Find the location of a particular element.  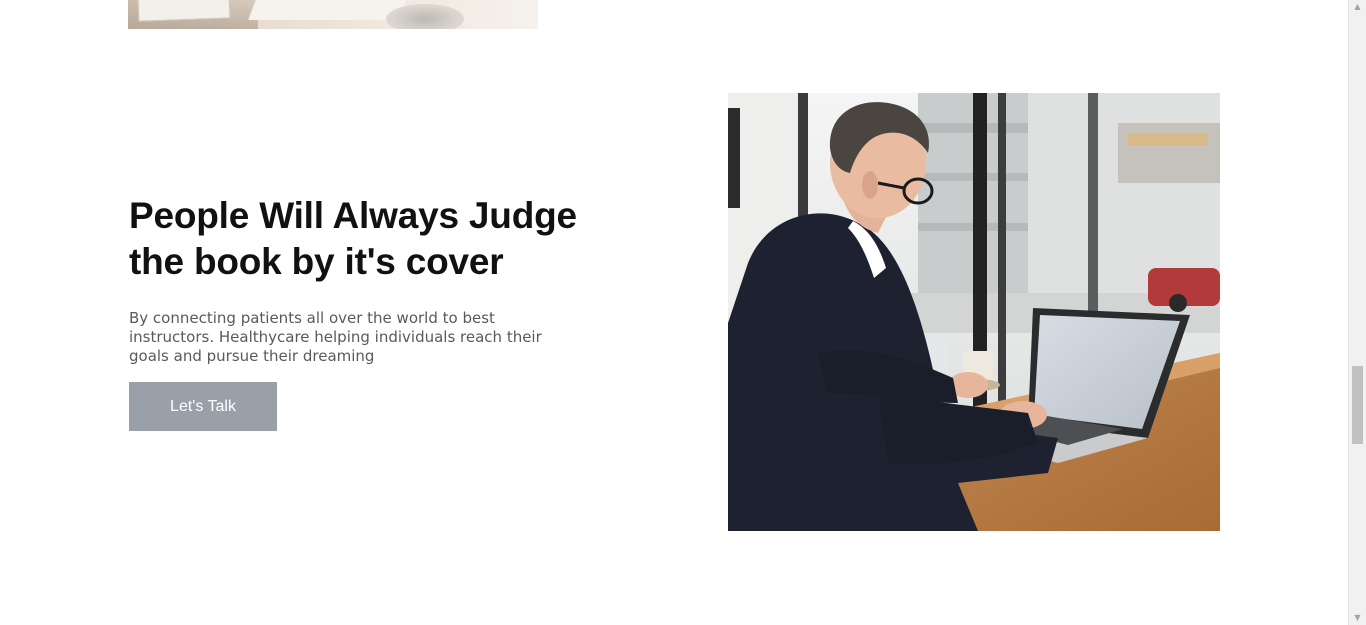

scrollbar-thumb is located at coordinates (1357, 405).